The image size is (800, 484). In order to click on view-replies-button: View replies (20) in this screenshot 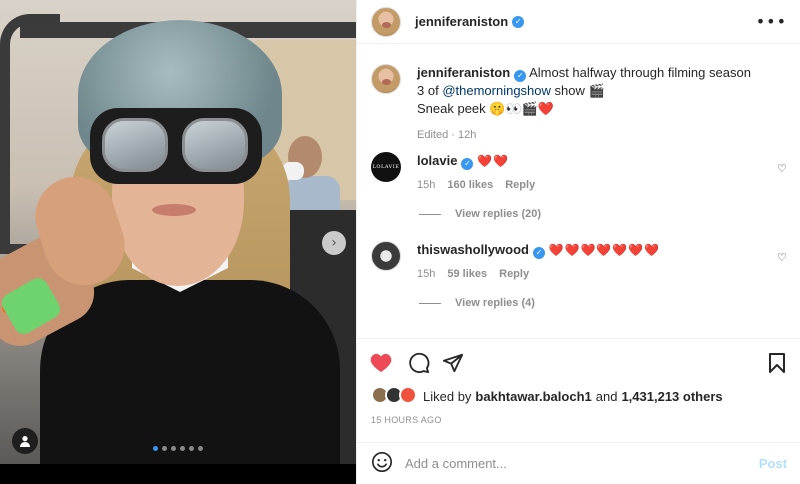, I will do `click(480, 214)`.